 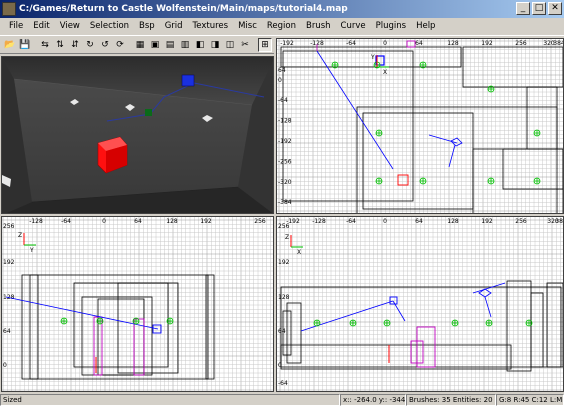 What do you see at coordinates (558, 43) in the screenshot?
I see `x-tick-label: 384` at bounding box center [558, 43].